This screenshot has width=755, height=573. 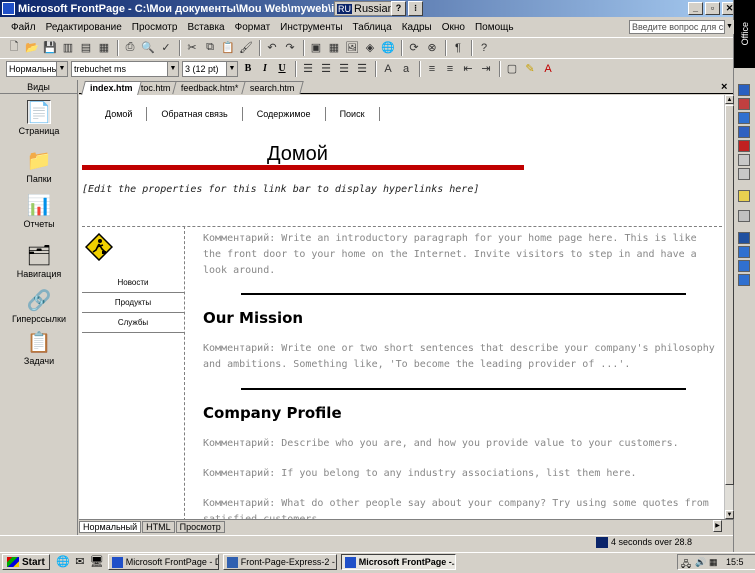 I want to click on menu-view: Просмотр, so click(x=155, y=27).